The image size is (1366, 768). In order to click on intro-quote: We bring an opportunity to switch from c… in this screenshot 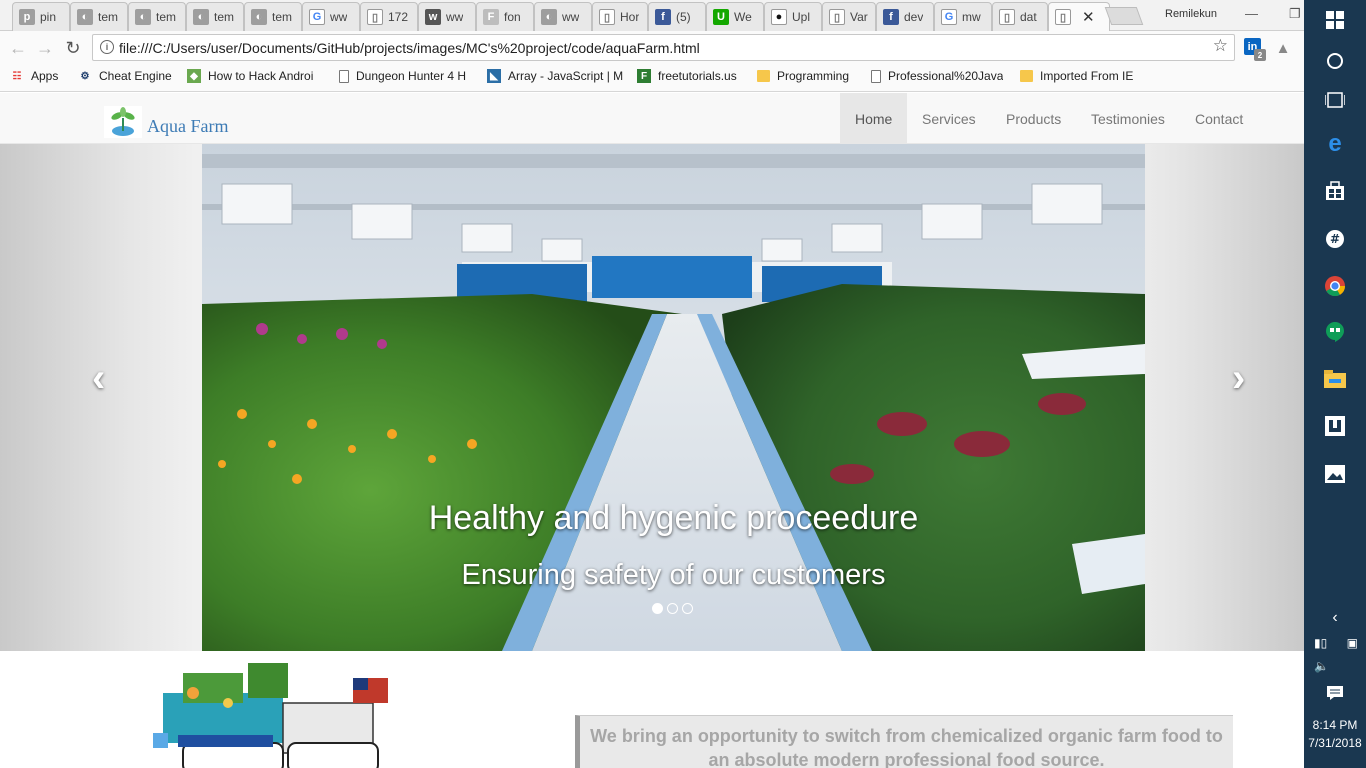, I will do `click(904, 741)`.